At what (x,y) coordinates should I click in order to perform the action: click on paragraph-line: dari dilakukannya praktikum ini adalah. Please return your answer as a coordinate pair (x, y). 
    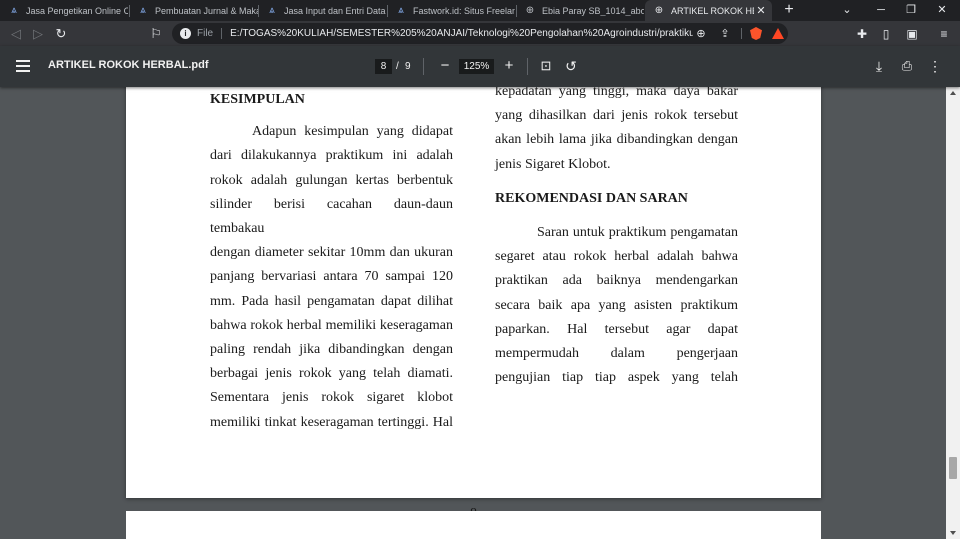
    Looking at the image, I should click on (331, 156).